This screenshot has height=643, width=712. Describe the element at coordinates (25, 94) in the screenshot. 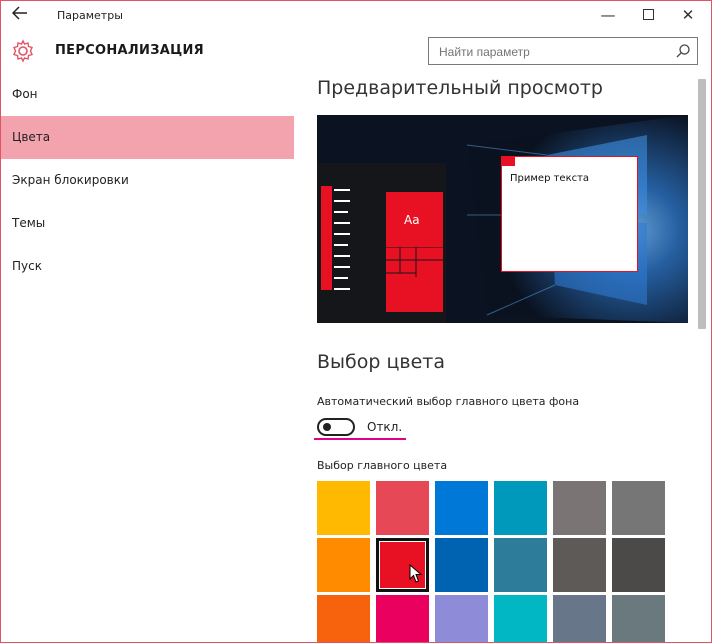

I see `sidebar-item-label: Фон` at that location.